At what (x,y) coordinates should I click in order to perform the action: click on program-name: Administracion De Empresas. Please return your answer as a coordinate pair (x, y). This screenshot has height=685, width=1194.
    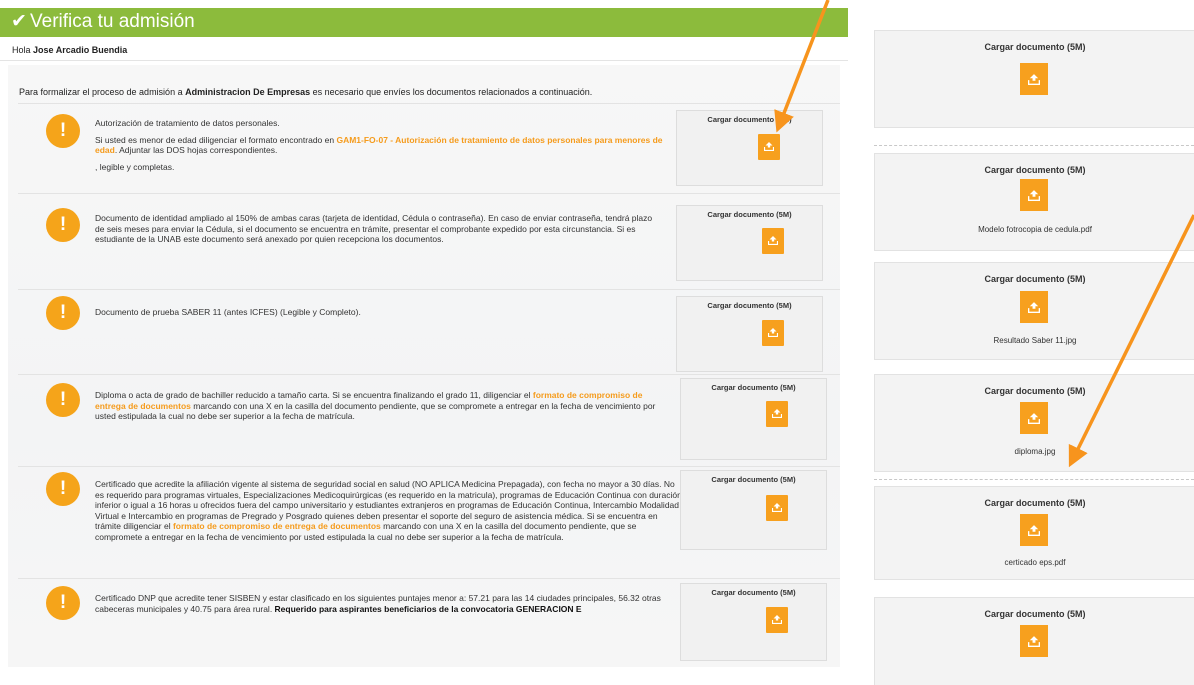
    Looking at the image, I should click on (248, 92).